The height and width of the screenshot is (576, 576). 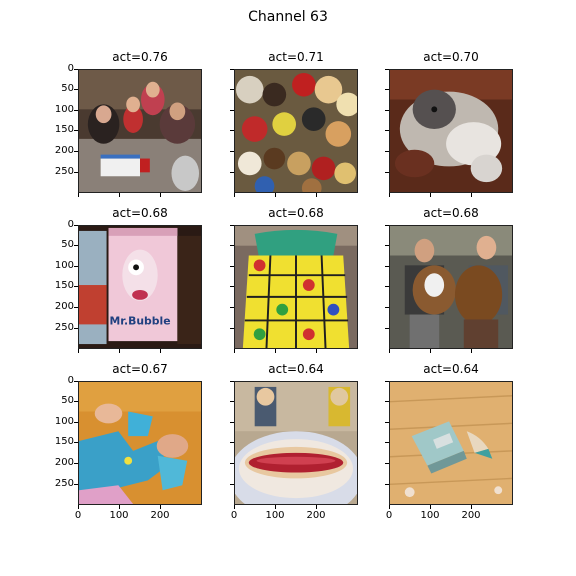 I want to click on panel-image-hot-dog, so click(x=296, y=443).